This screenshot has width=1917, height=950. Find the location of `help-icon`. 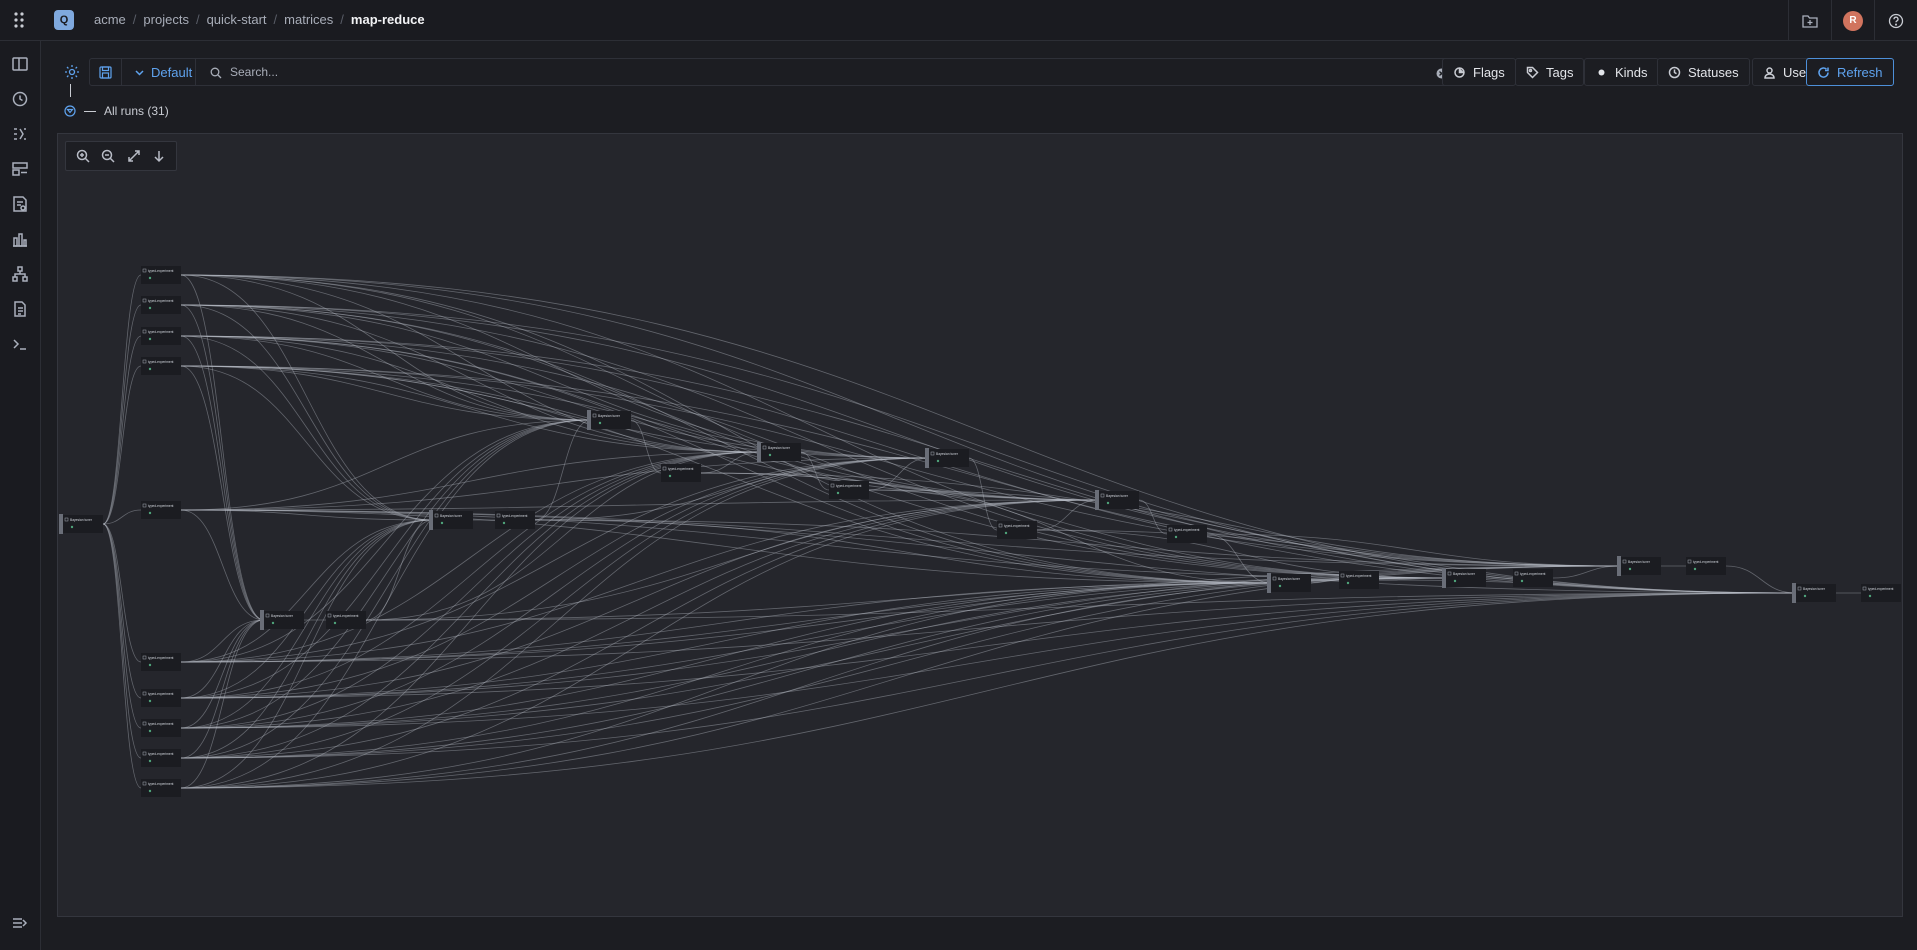

help-icon is located at coordinates (1896, 20).